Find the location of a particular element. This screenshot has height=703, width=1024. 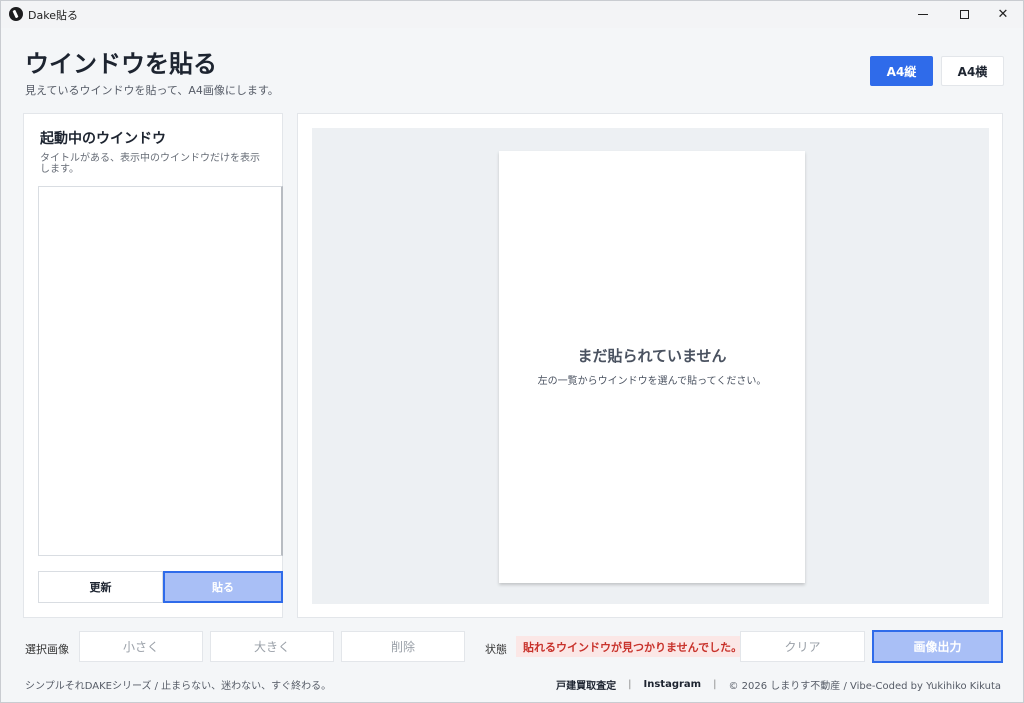

status-label: 状態 is located at coordinates (496, 649).